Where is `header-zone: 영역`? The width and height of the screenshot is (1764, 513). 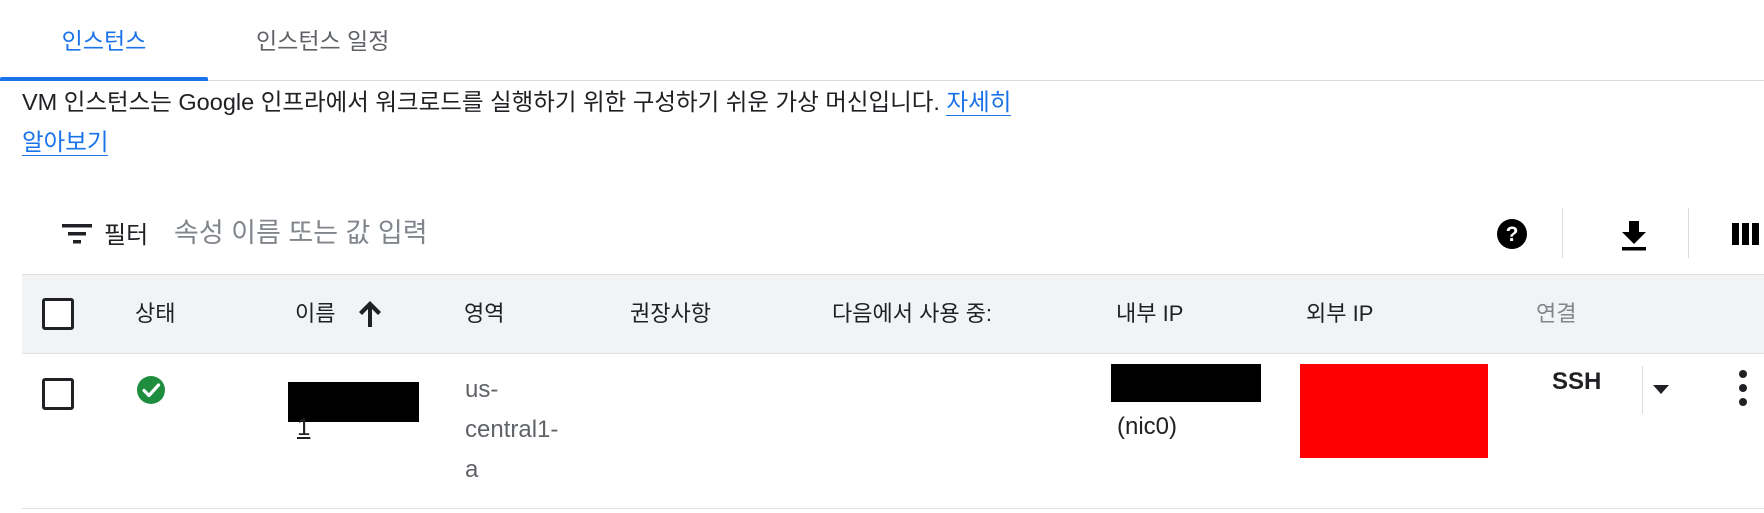 header-zone: 영역 is located at coordinates (484, 314).